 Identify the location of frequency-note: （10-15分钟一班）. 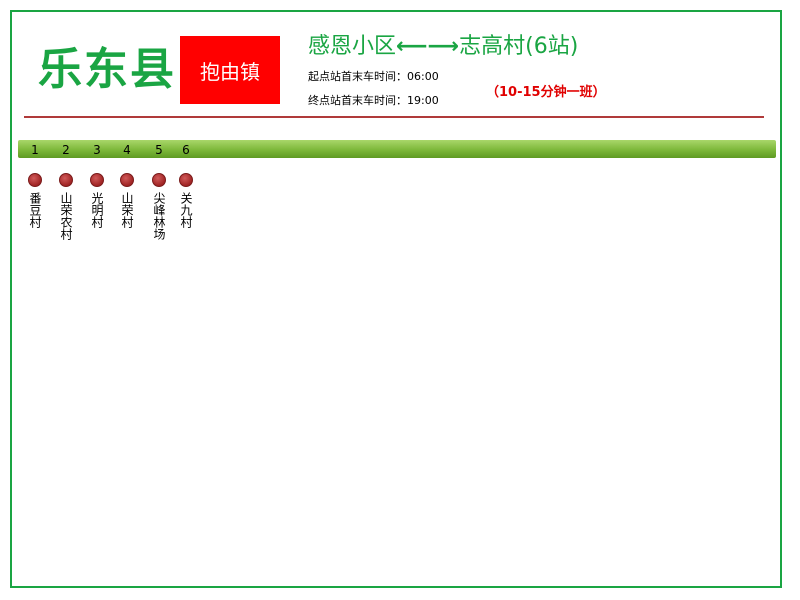
(546, 92).